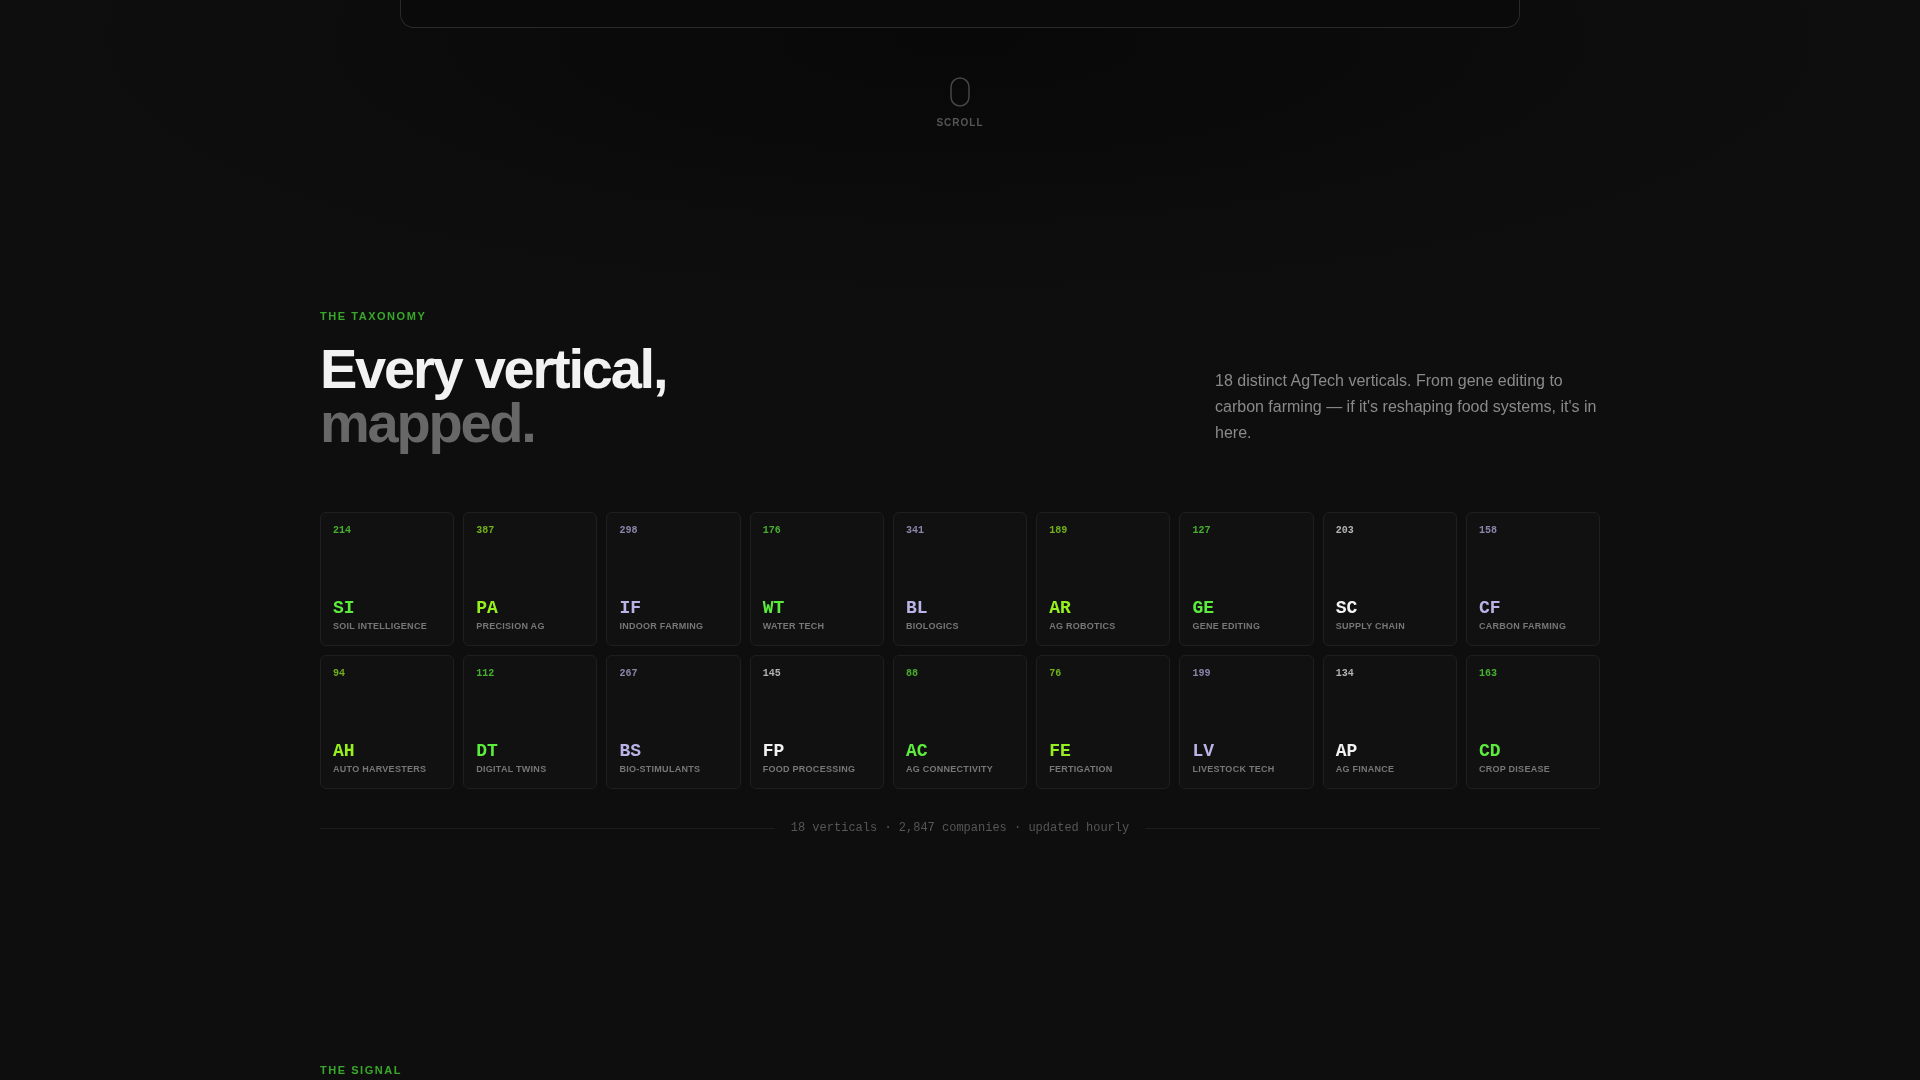 The image size is (1920, 1080). Describe the element at coordinates (344, 751) in the screenshot. I see `vertical-code: AH` at that location.